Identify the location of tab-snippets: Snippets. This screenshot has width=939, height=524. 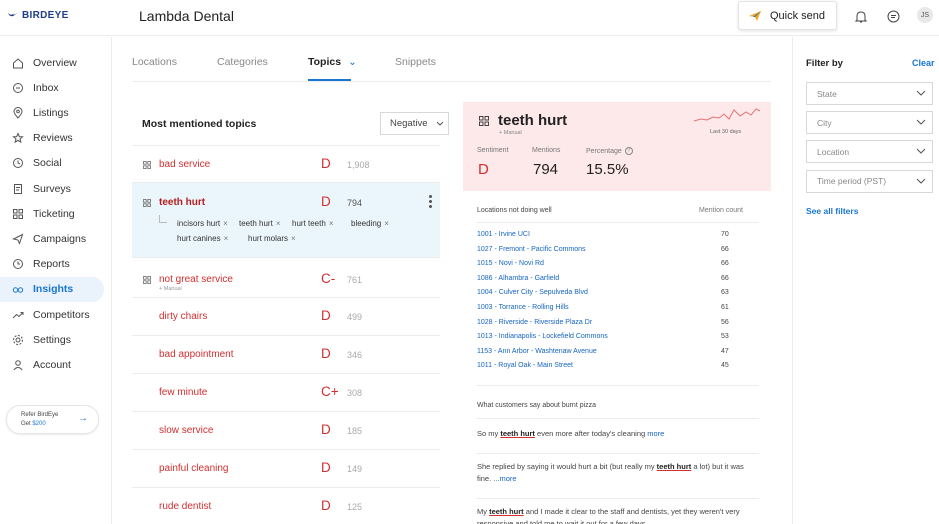
(415, 62).